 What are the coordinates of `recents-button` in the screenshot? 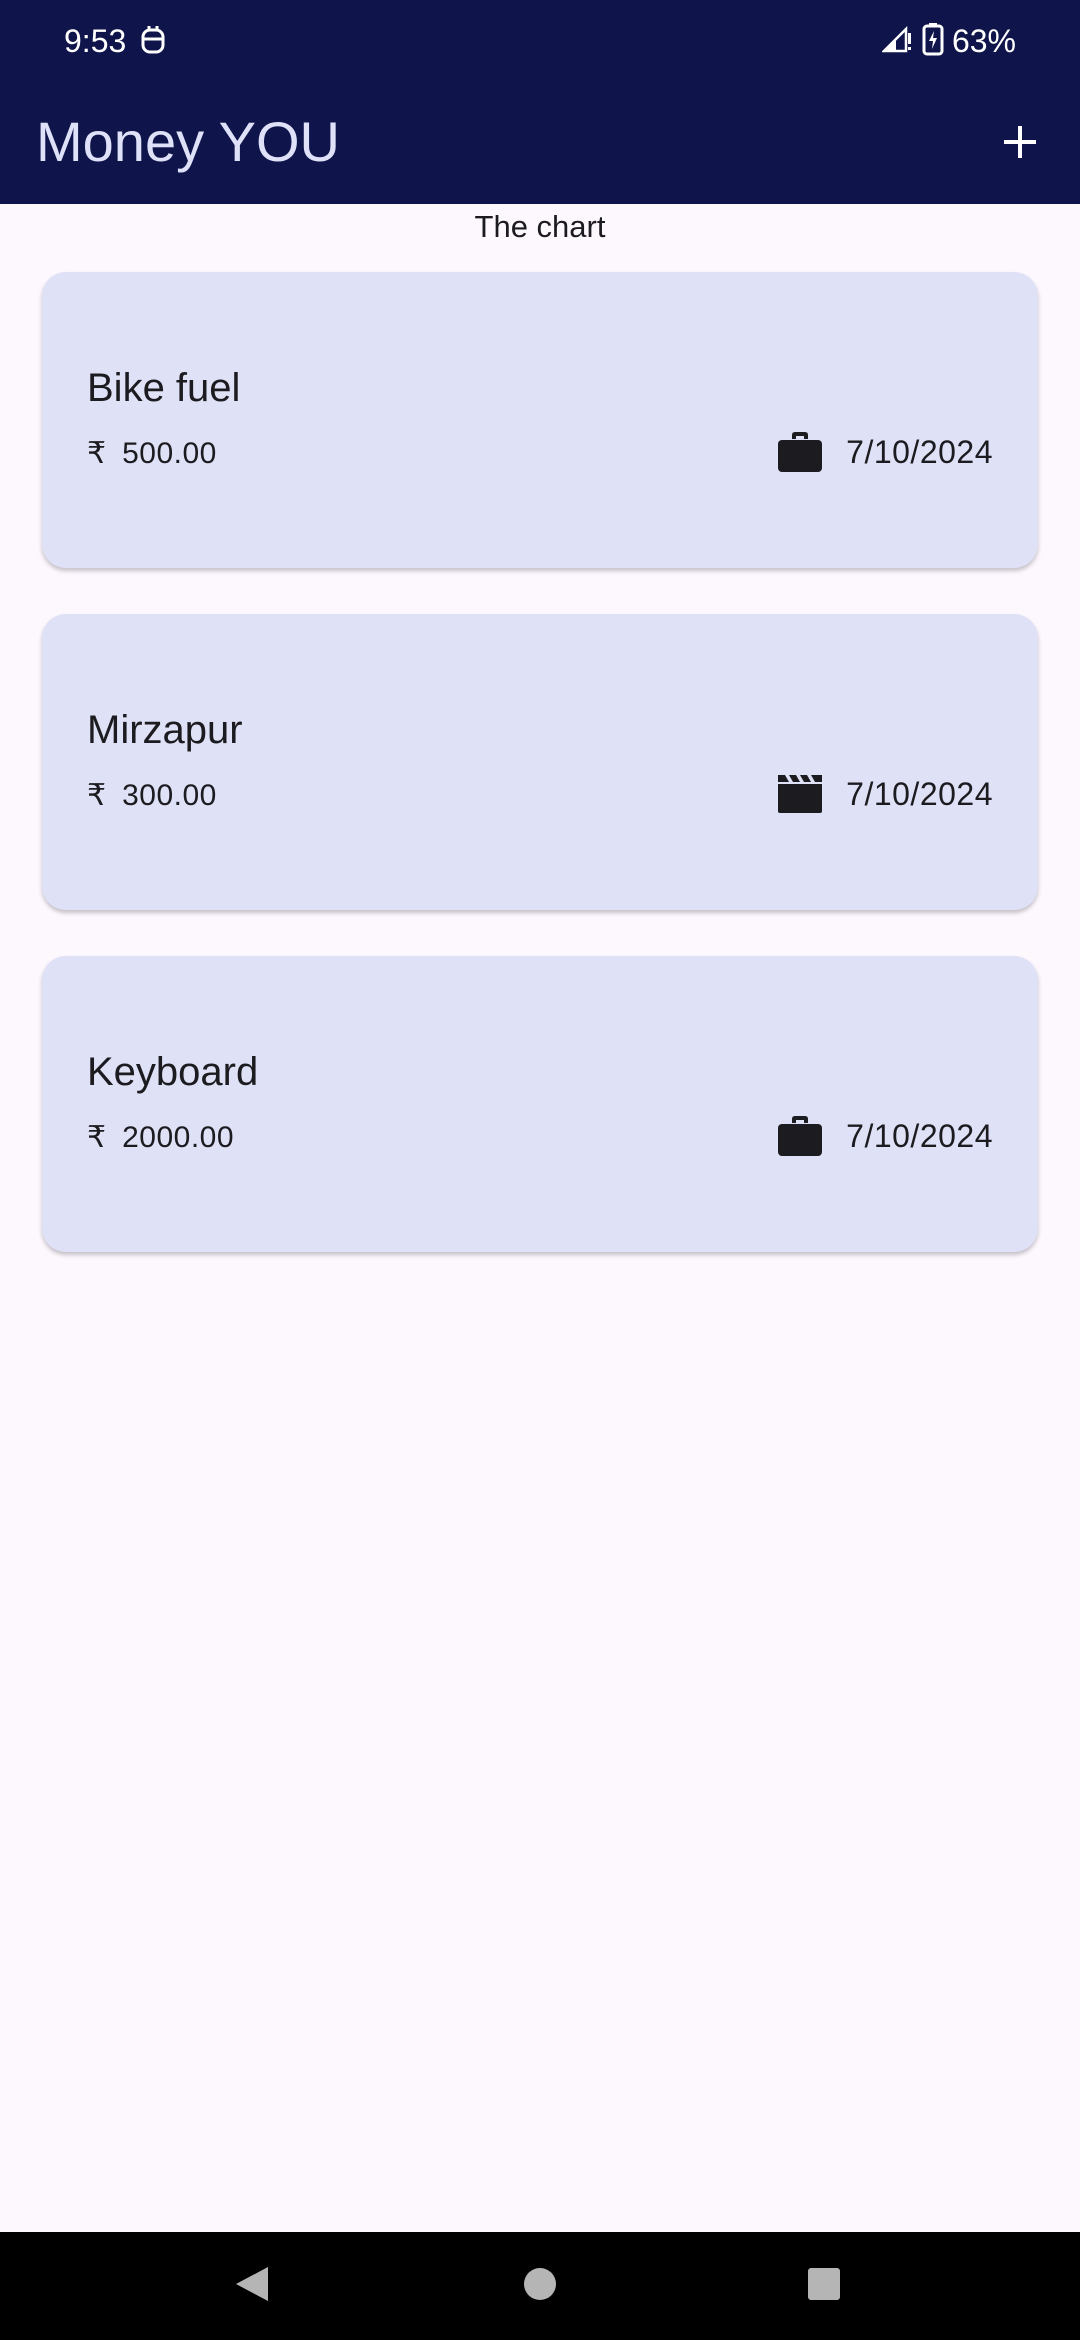 It's located at (824, 2286).